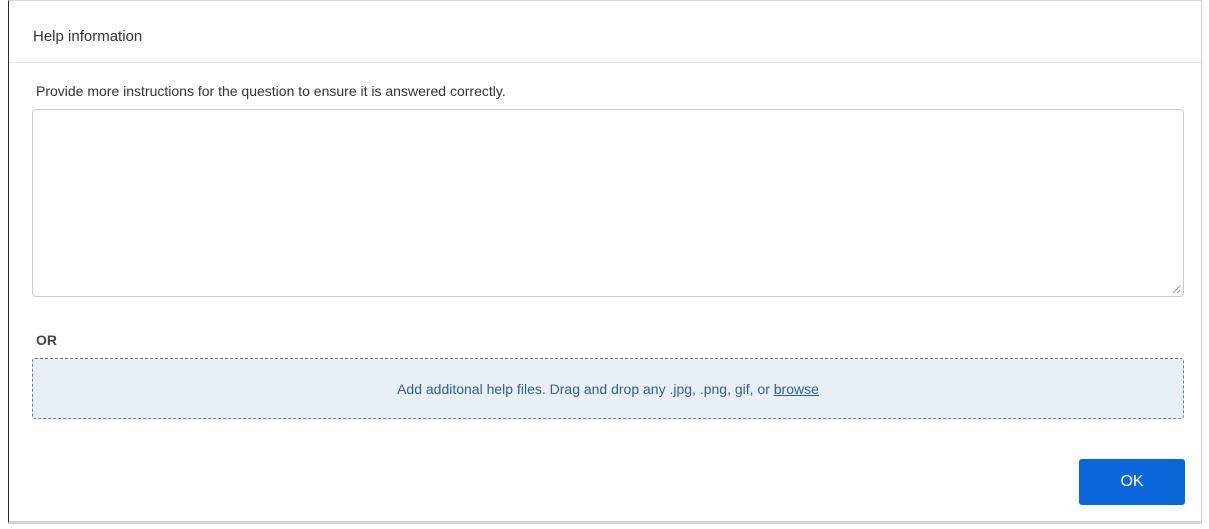 This screenshot has width=1209, height=529. Describe the element at coordinates (1132, 482) in the screenshot. I see `ok-button: OK` at that location.